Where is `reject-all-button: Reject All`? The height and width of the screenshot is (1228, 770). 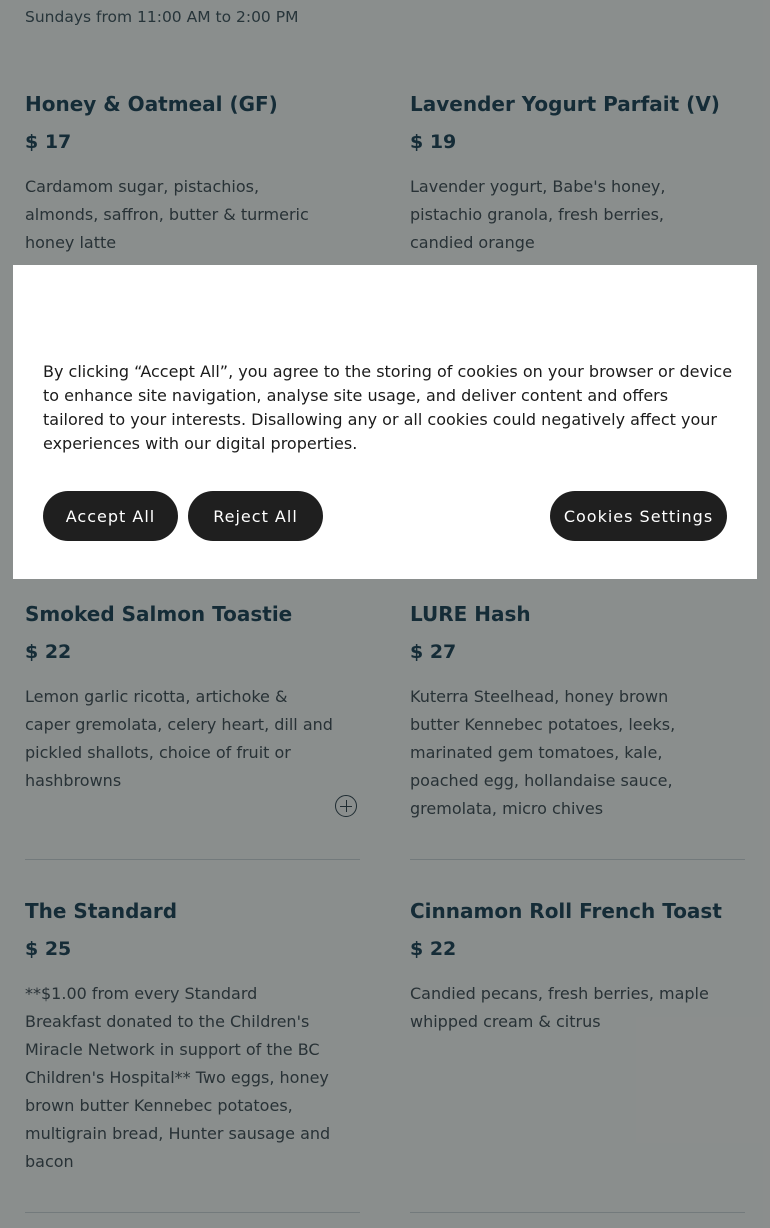 reject-all-button: Reject All is located at coordinates (255, 516).